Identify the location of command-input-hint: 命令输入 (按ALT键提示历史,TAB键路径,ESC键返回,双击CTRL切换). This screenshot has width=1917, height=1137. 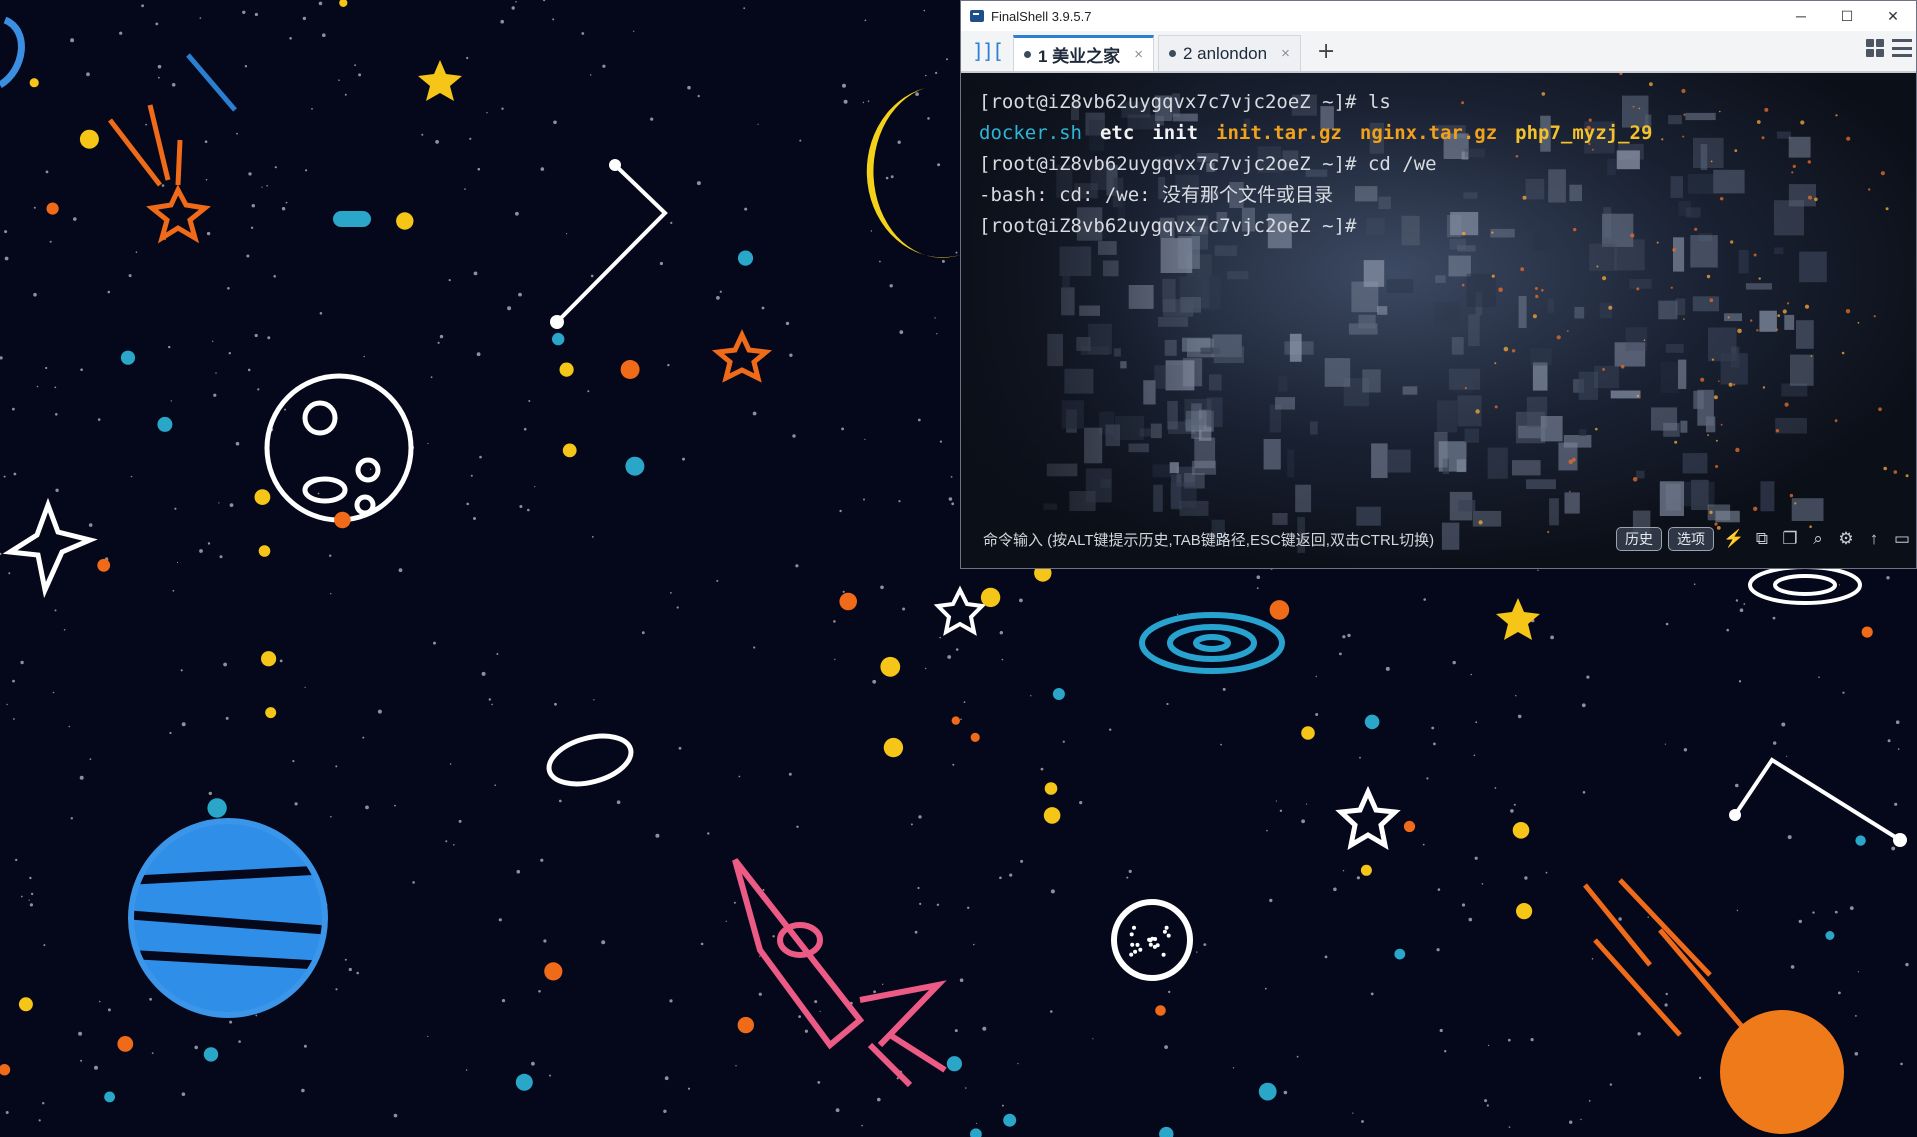
(1299, 539).